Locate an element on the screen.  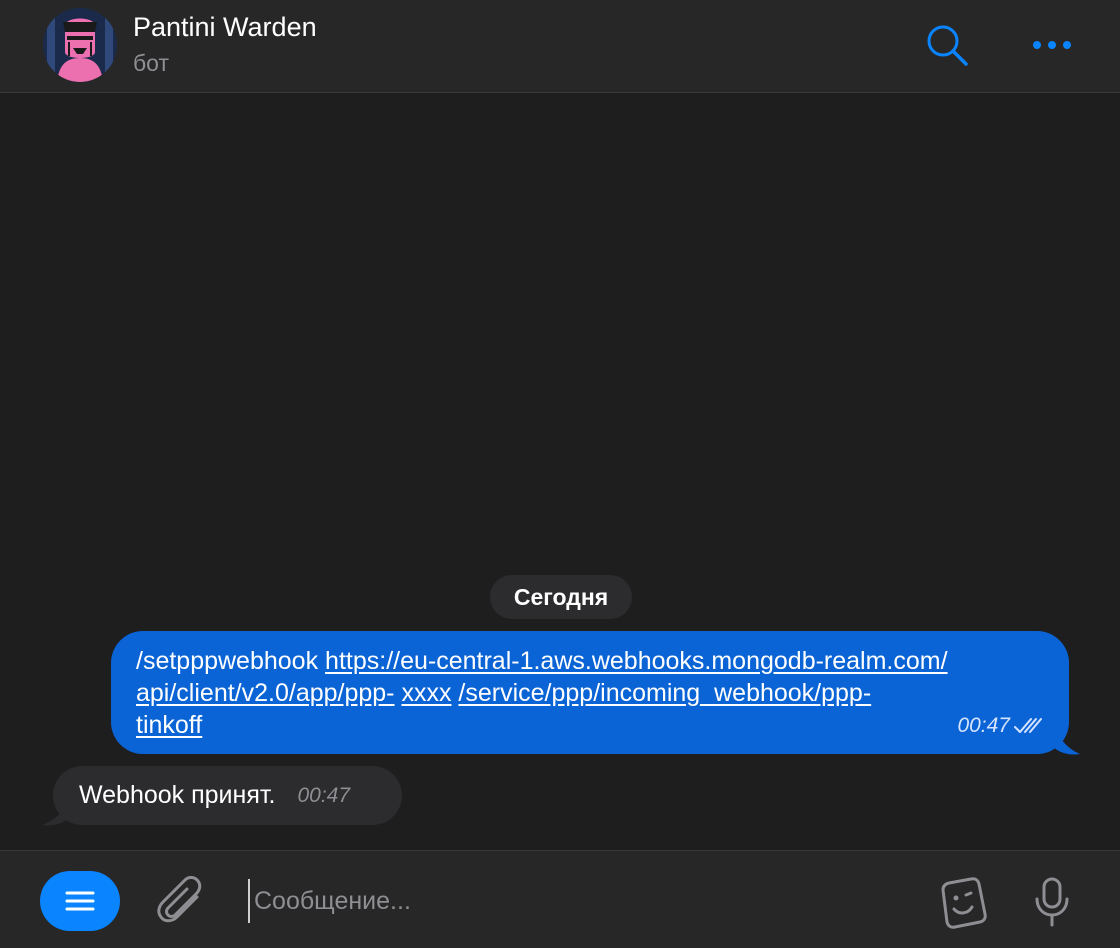
bot-menu-button is located at coordinates (80, 901).